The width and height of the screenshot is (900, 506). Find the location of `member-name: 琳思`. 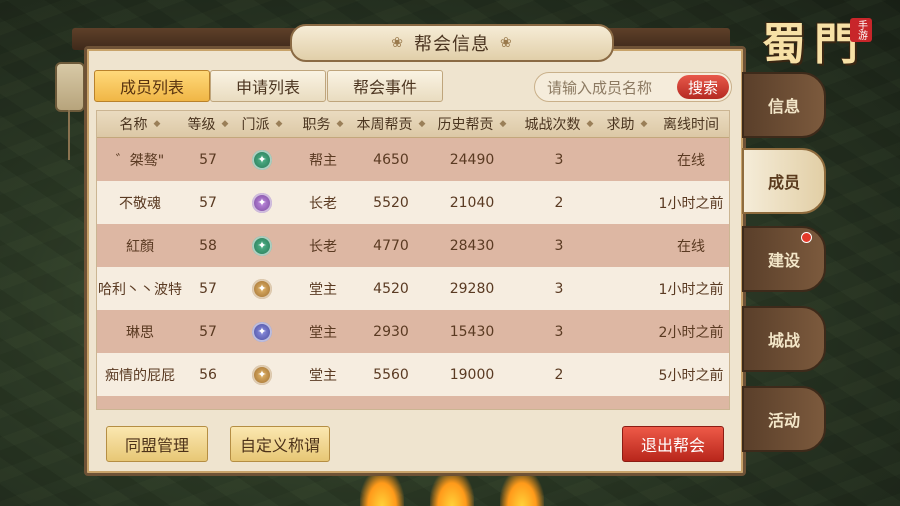

member-name: 琳思 is located at coordinates (140, 332).